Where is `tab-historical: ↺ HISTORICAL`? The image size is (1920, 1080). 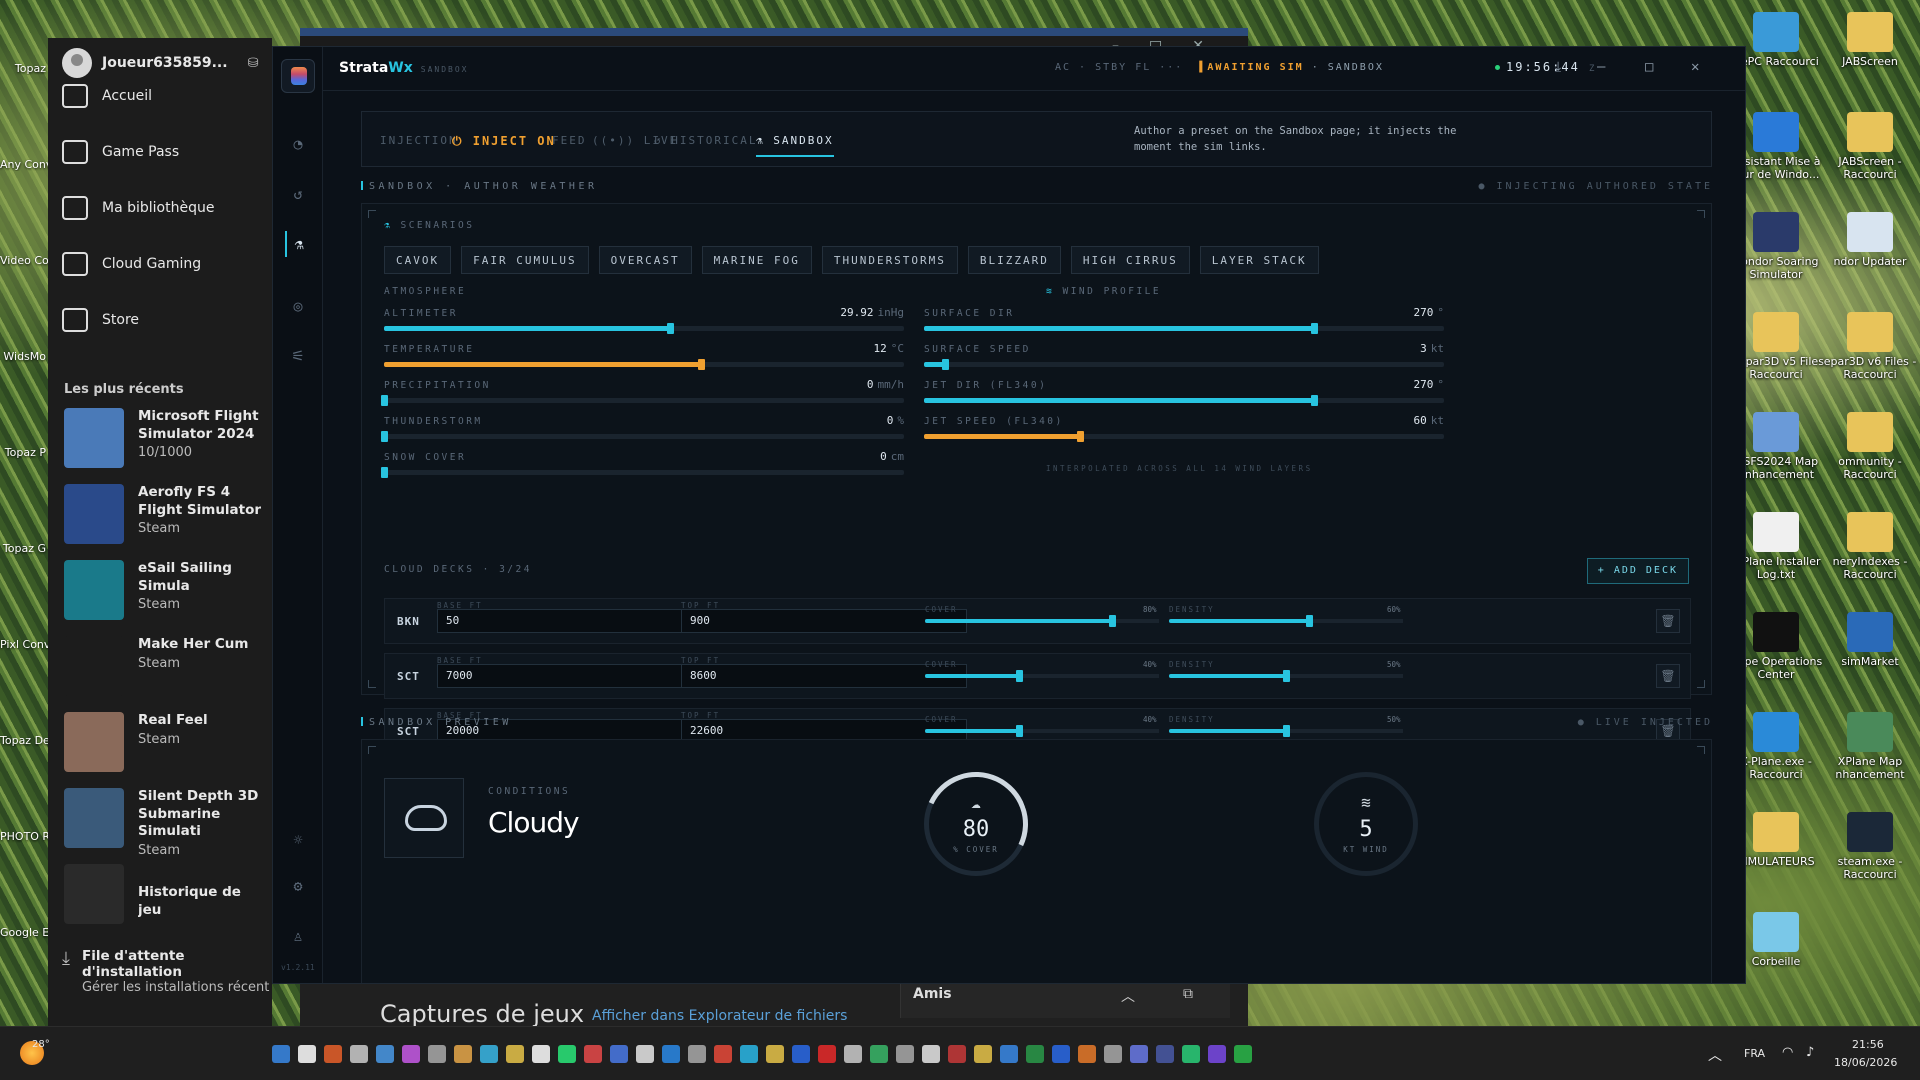
tab-historical: ↺ HISTORICAL is located at coordinates (705, 140).